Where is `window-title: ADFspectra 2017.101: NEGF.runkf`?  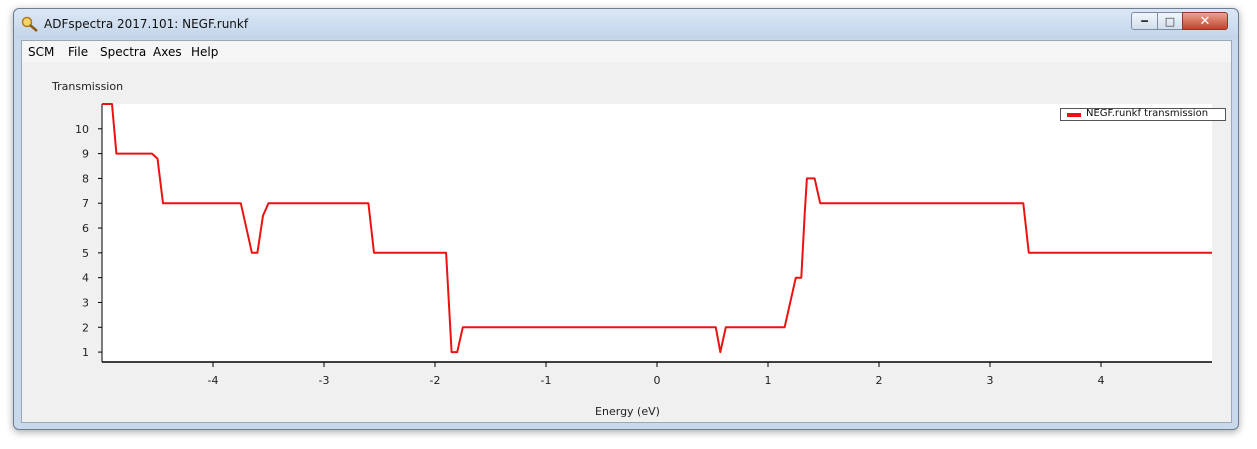 window-title: ADFspectra 2017.101: NEGF.runkf is located at coordinates (146, 24).